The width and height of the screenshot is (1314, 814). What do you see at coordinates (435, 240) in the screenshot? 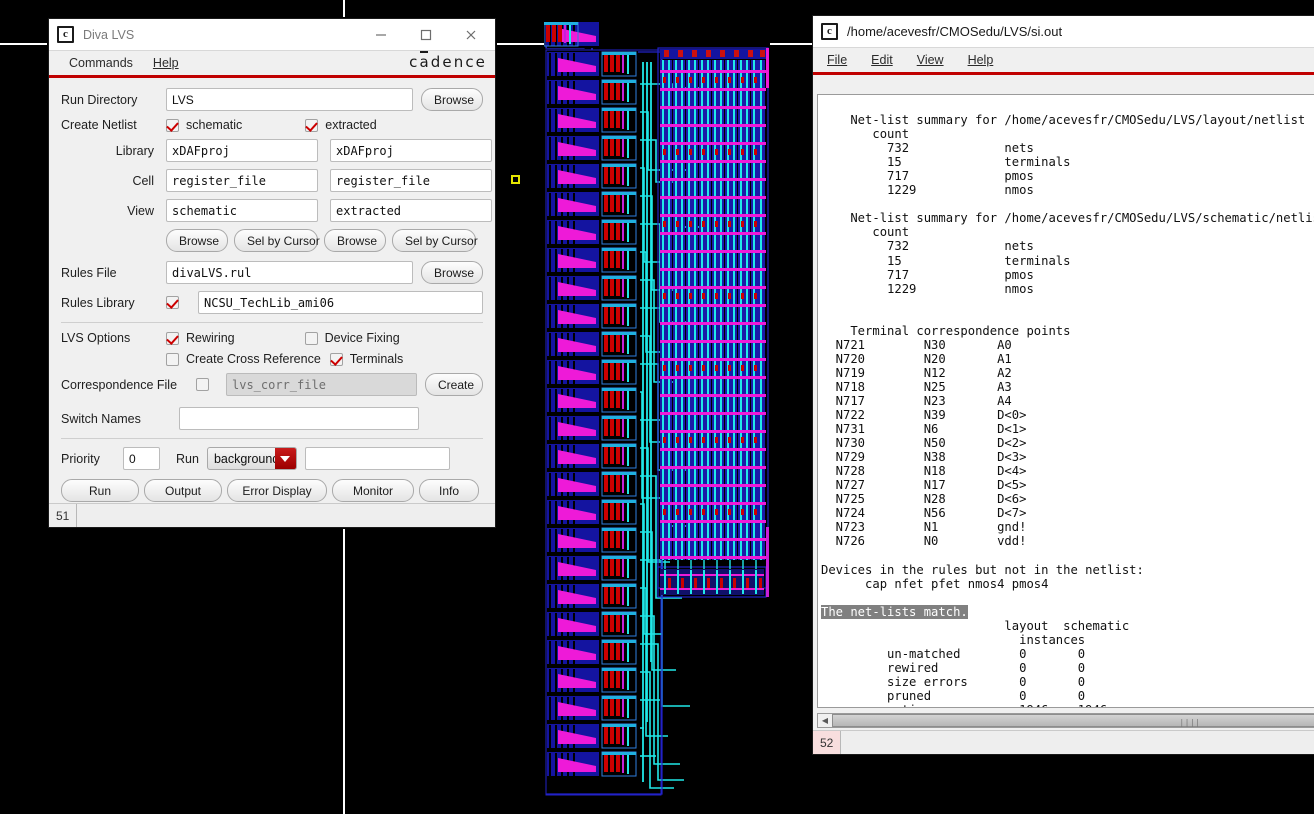
I see `extracted-sel-by-cursor-button: Sel by Cursor` at bounding box center [435, 240].